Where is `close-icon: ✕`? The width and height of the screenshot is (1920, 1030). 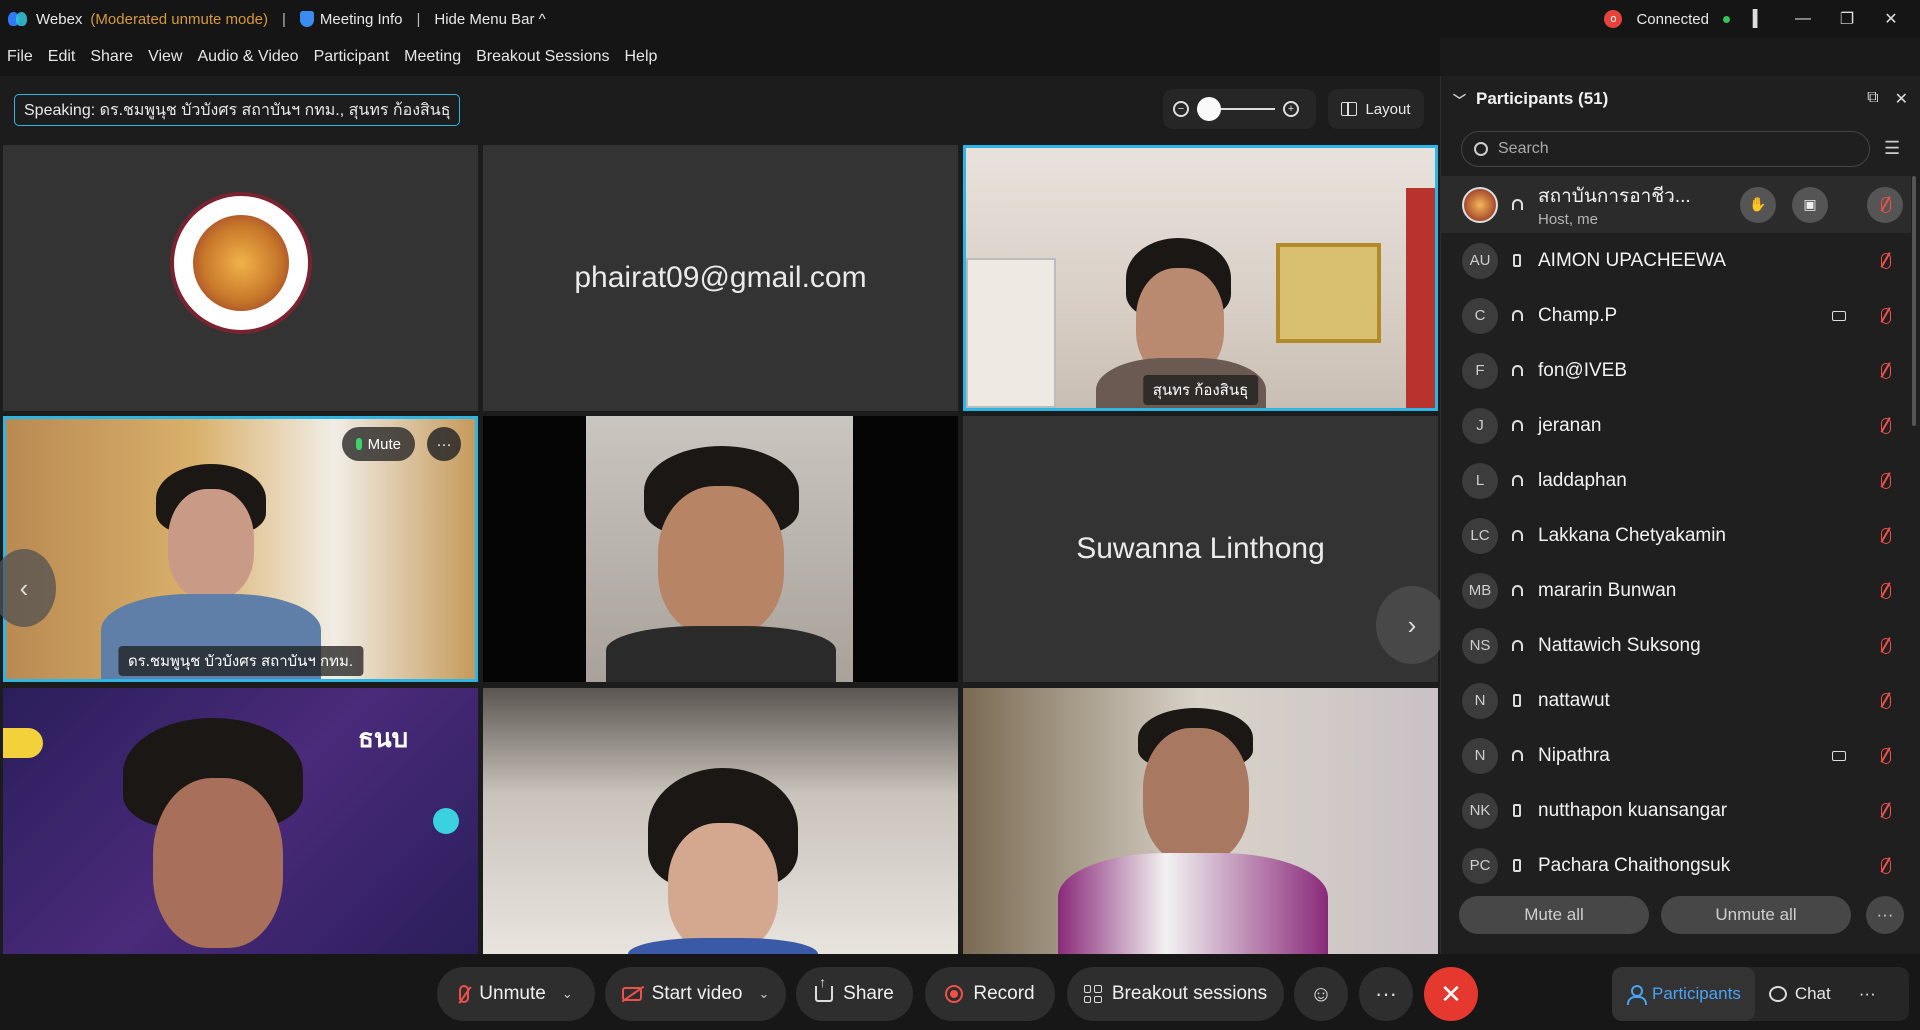
close-icon: ✕ is located at coordinates (1451, 993).